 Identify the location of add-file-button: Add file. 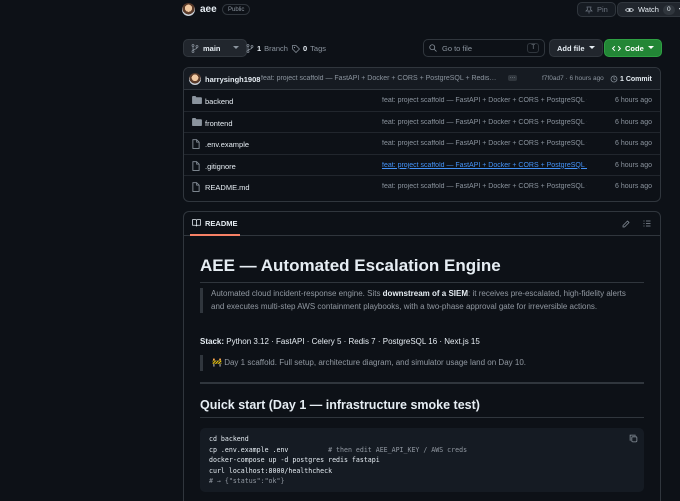
(576, 48).